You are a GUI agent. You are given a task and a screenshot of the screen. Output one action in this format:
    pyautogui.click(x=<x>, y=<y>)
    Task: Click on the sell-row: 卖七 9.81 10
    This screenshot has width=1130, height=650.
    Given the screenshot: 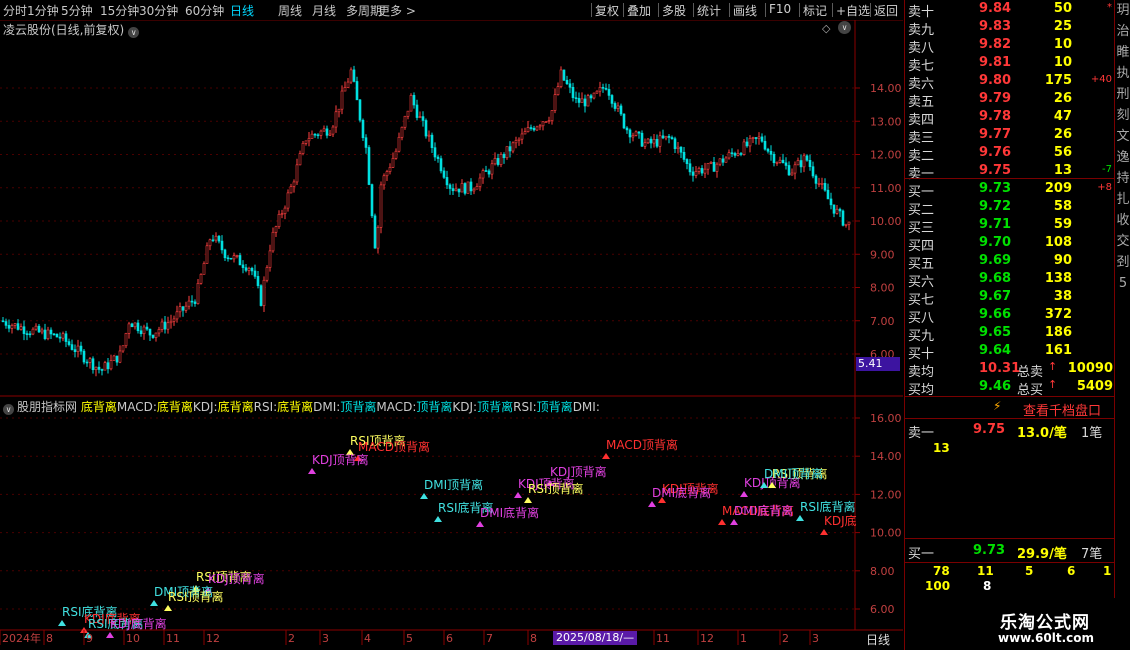 What is the action you would take?
    pyautogui.click(x=1010, y=64)
    